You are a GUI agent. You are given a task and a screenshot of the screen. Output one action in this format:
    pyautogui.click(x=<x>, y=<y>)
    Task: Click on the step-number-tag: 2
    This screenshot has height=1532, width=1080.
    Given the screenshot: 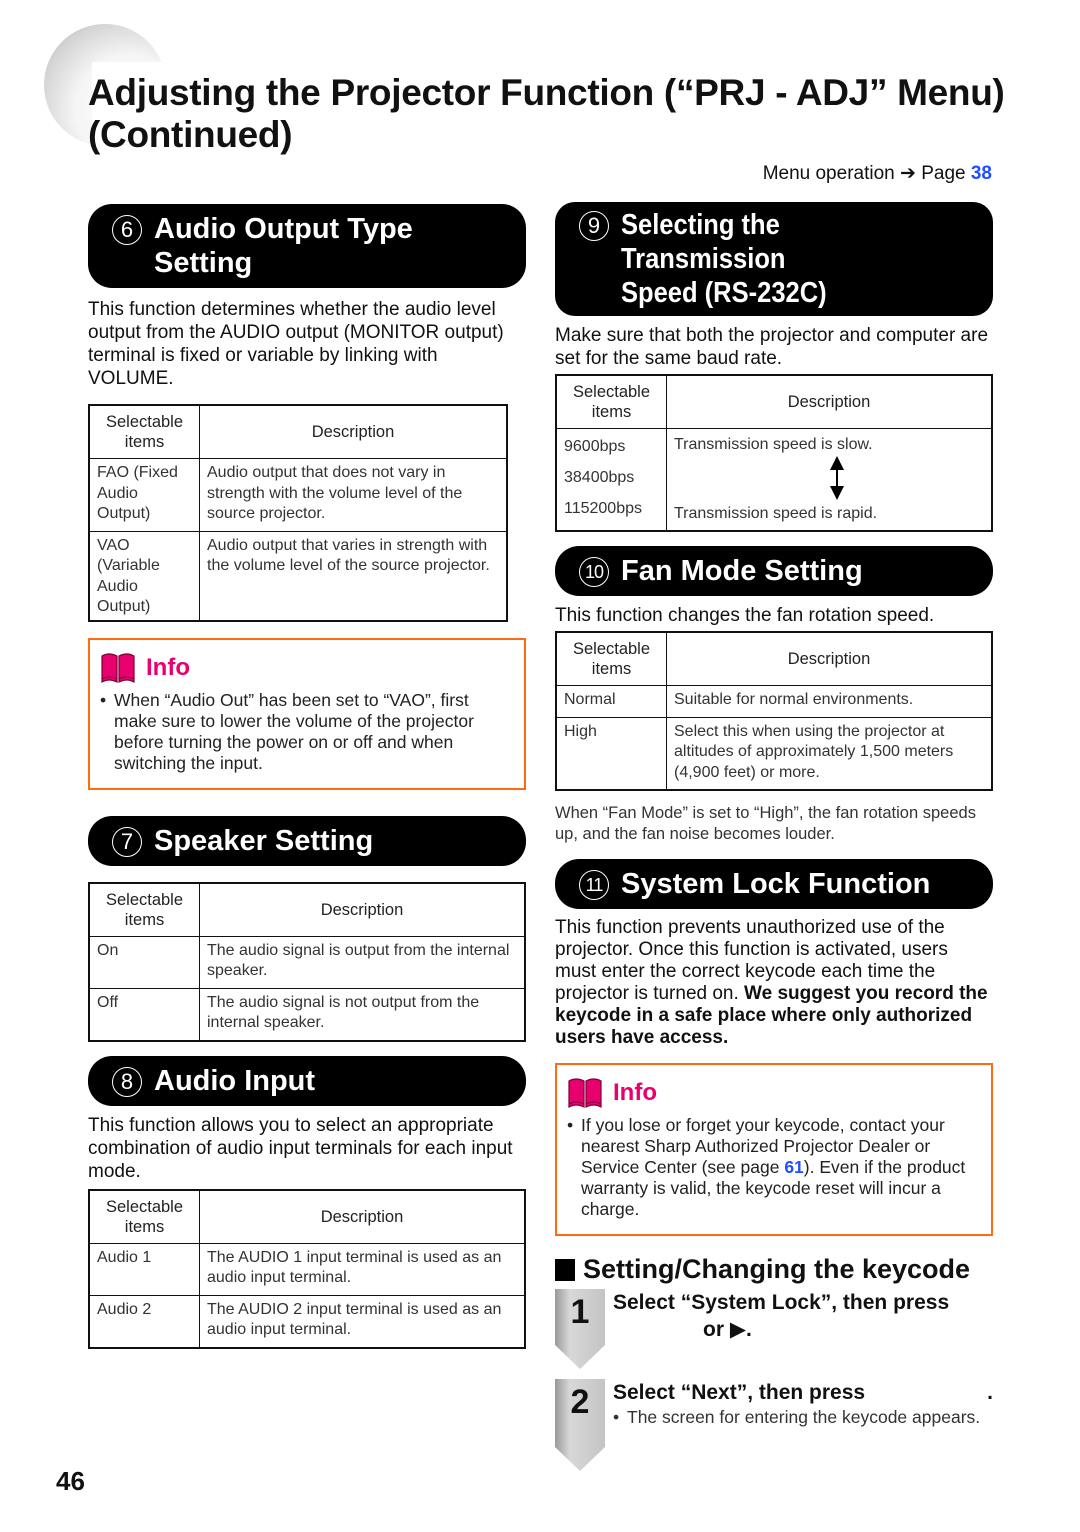 What is the action you would take?
    pyautogui.click(x=580, y=1427)
    